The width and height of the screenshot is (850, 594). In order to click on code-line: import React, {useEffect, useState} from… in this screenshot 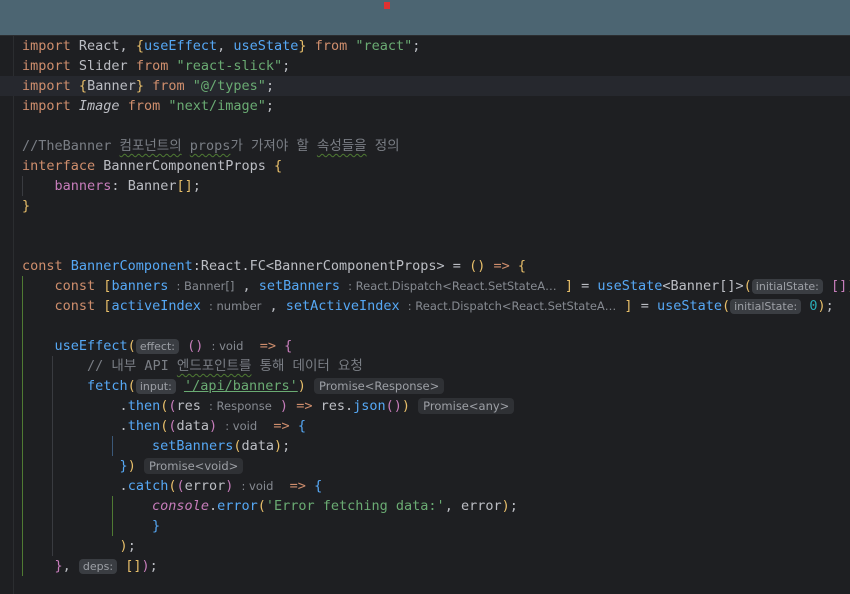, I will do `click(425, 46)`.